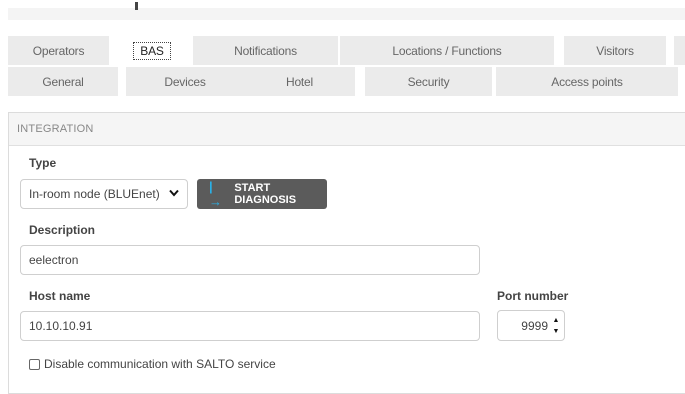 Image resolution: width=685 pixels, height=394 pixels. I want to click on tab-label: Notifications, so click(265, 50).